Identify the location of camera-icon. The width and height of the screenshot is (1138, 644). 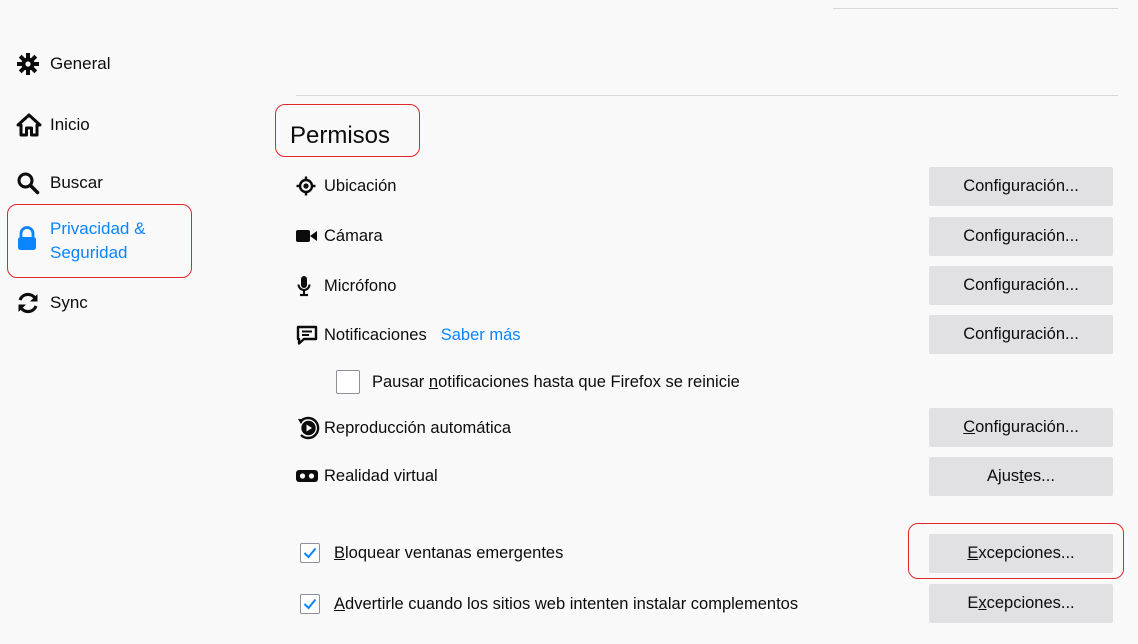
(310, 236).